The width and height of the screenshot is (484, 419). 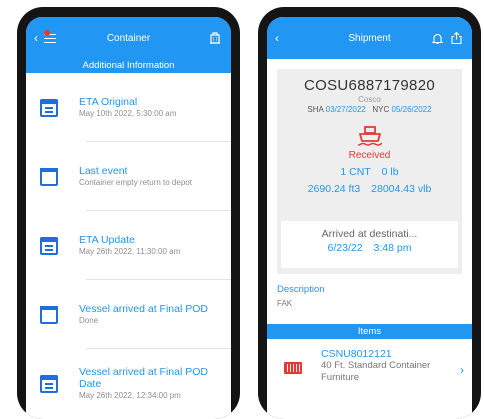 What do you see at coordinates (345, 248) in the screenshot?
I see `arrival-date: 6/23/22` at bounding box center [345, 248].